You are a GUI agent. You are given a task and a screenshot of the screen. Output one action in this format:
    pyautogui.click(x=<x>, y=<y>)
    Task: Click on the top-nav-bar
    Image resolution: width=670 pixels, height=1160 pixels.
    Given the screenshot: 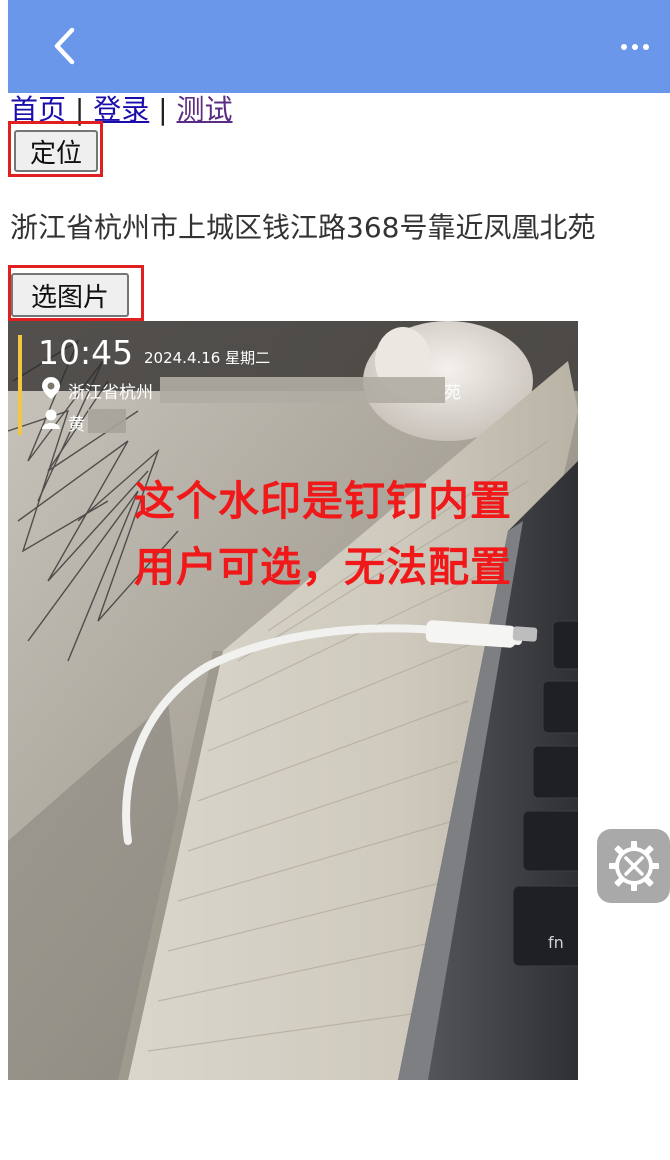 What is the action you would take?
    pyautogui.click(x=339, y=46)
    